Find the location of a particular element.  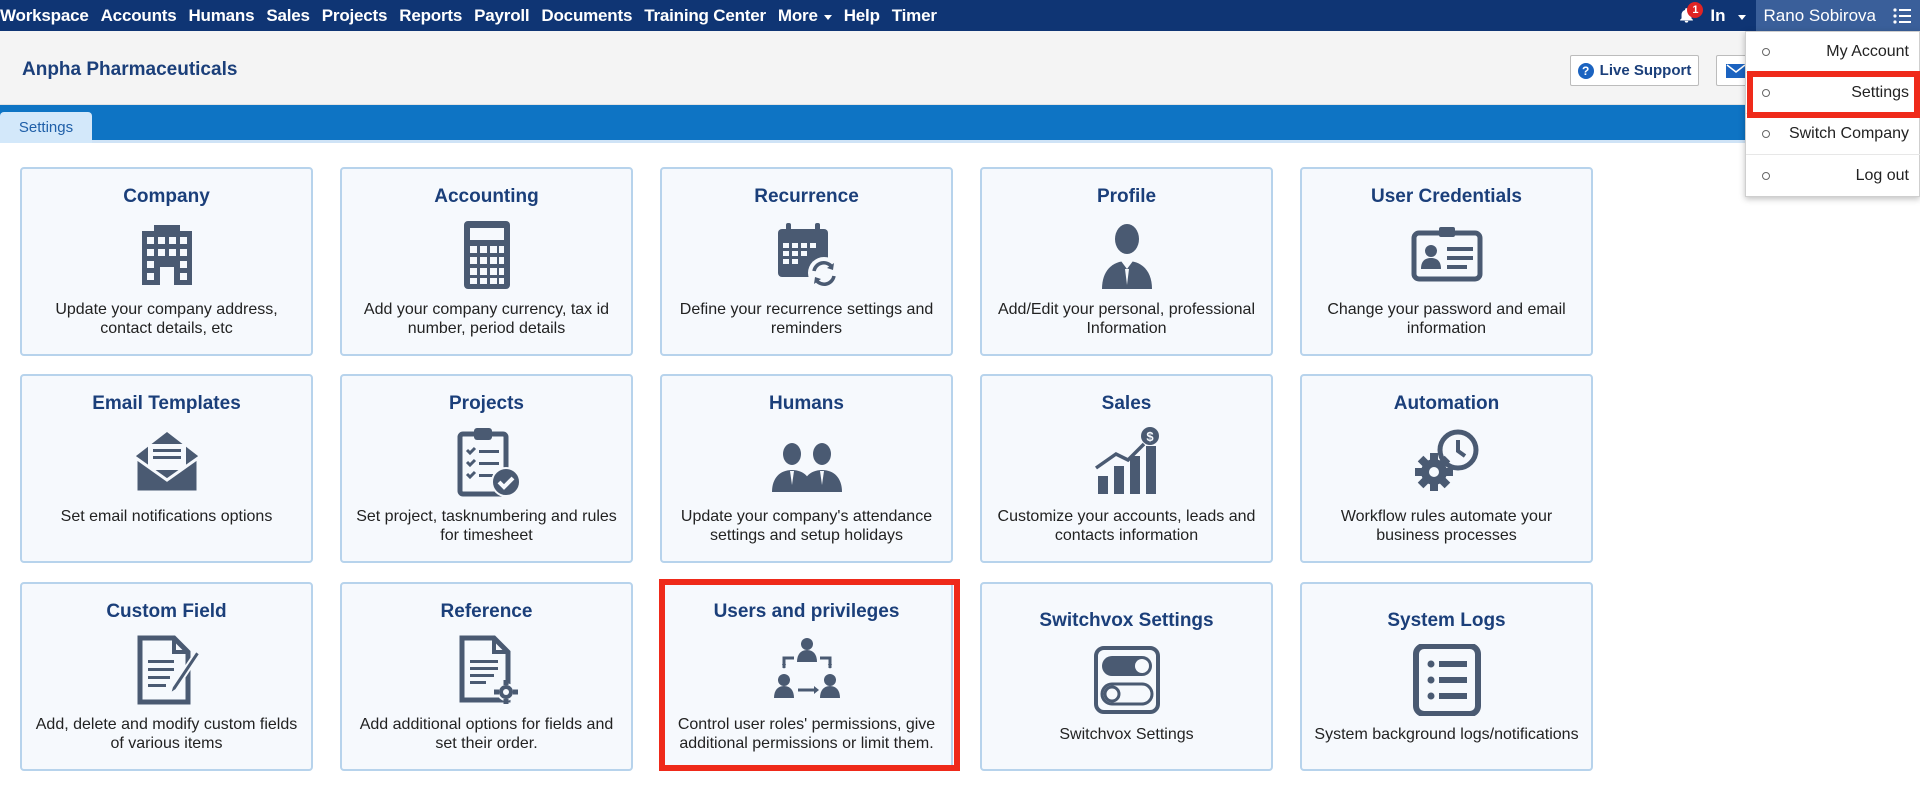

id-card-icon is located at coordinates (1447, 255).